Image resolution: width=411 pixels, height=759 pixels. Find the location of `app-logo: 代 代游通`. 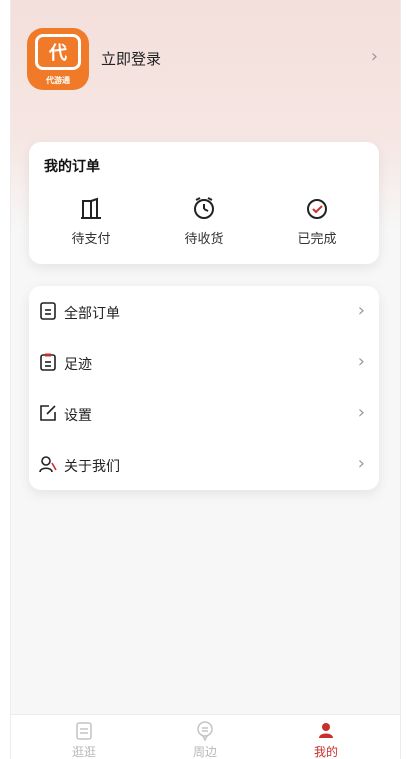

app-logo: 代 代游通 is located at coordinates (58, 59).